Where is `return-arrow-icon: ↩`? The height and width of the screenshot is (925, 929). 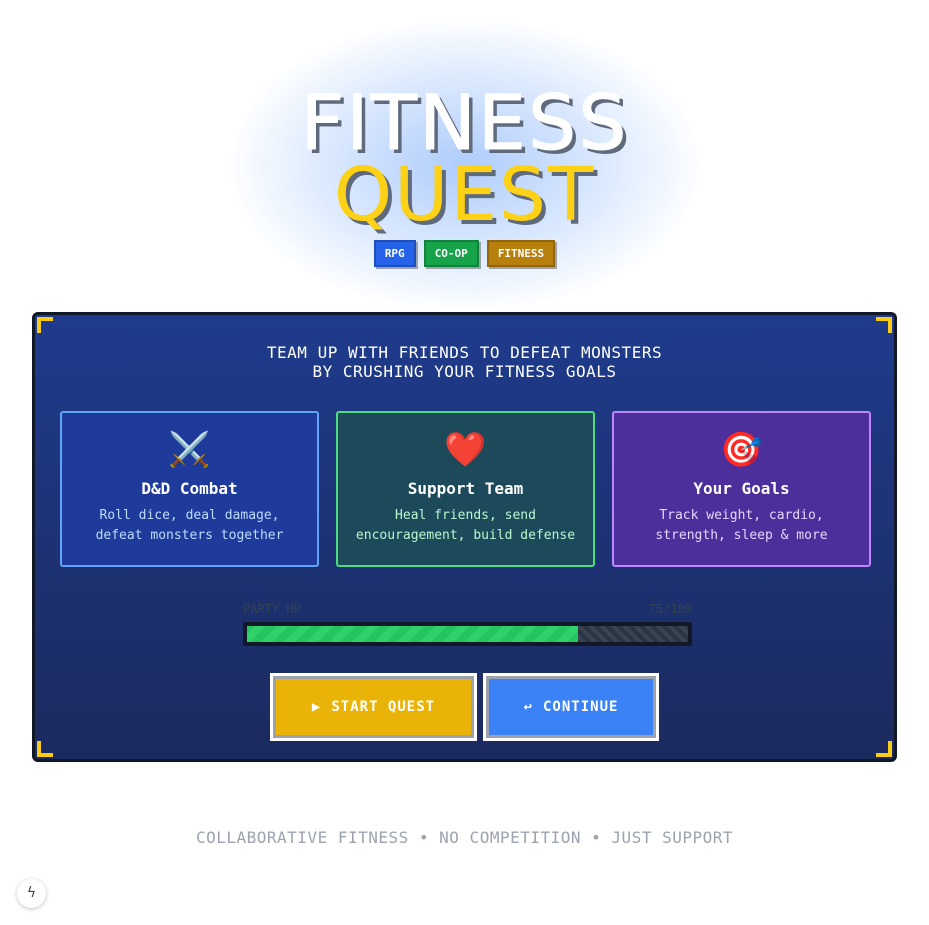
return-arrow-icon: ↩ is located at coordinates (528, 707).